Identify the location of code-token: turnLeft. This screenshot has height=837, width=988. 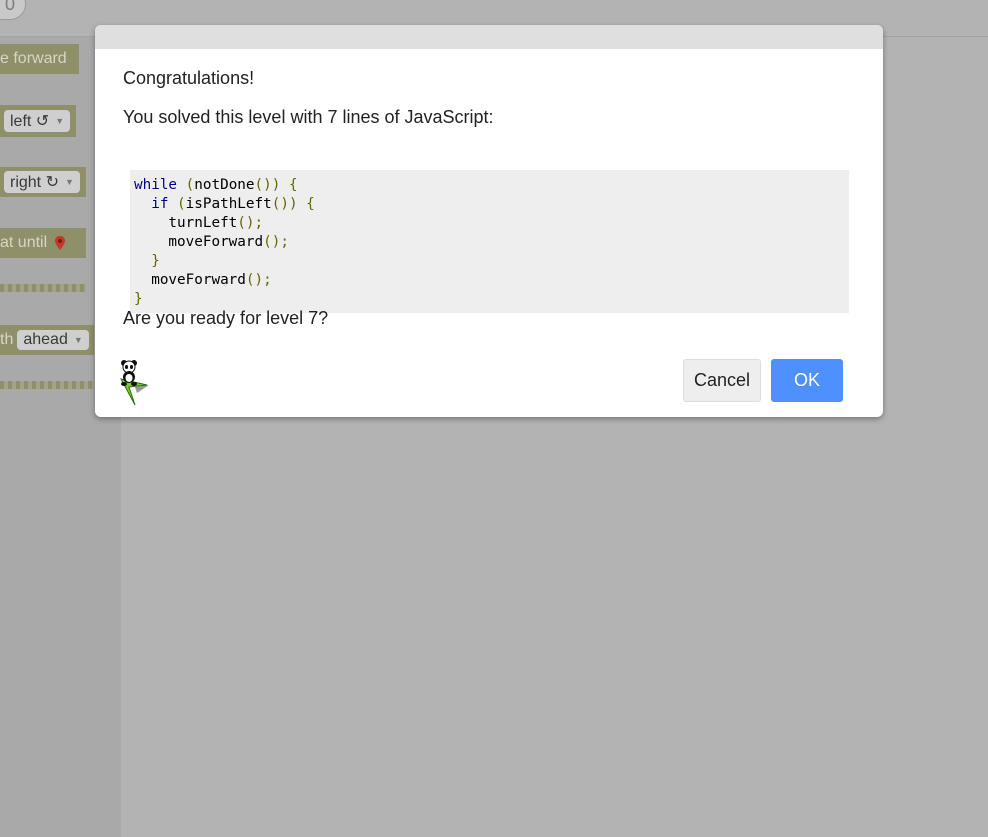
(186, 223).